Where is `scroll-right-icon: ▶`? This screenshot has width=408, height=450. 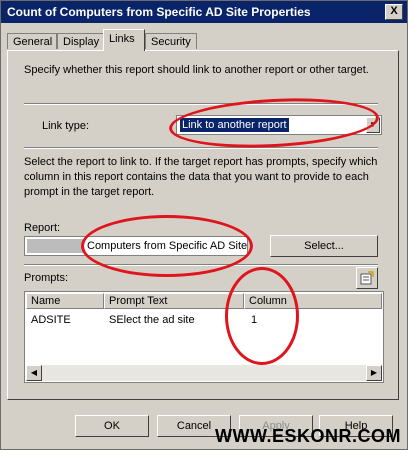
scroll-right-icon: ▶ is located at coordinates (374, 373).